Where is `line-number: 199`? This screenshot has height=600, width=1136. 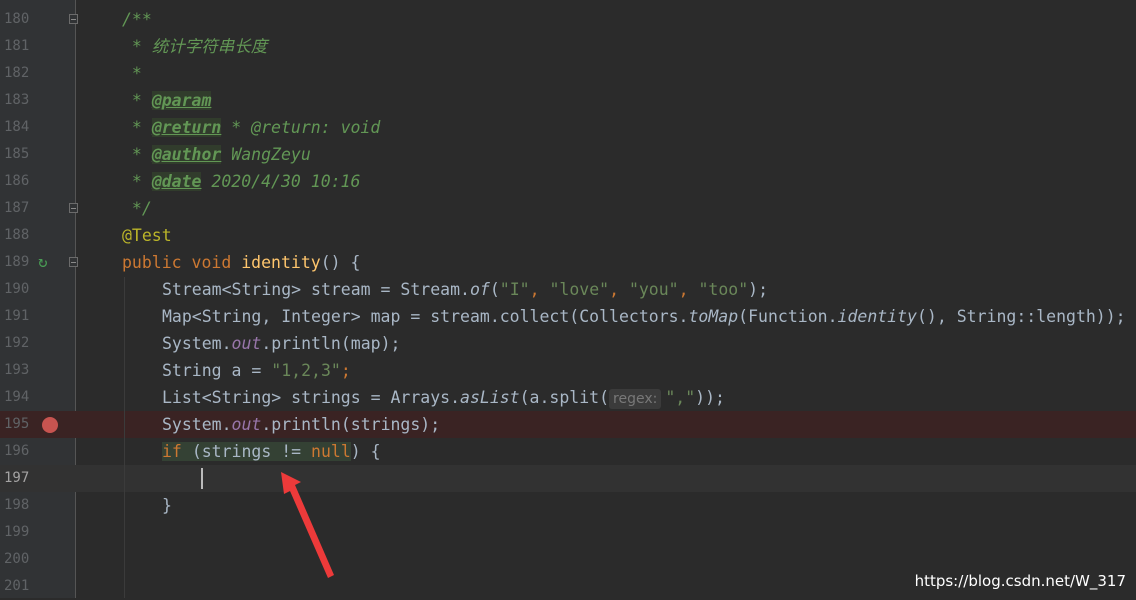 line-number: 199 is located at coordinates (17, 532).